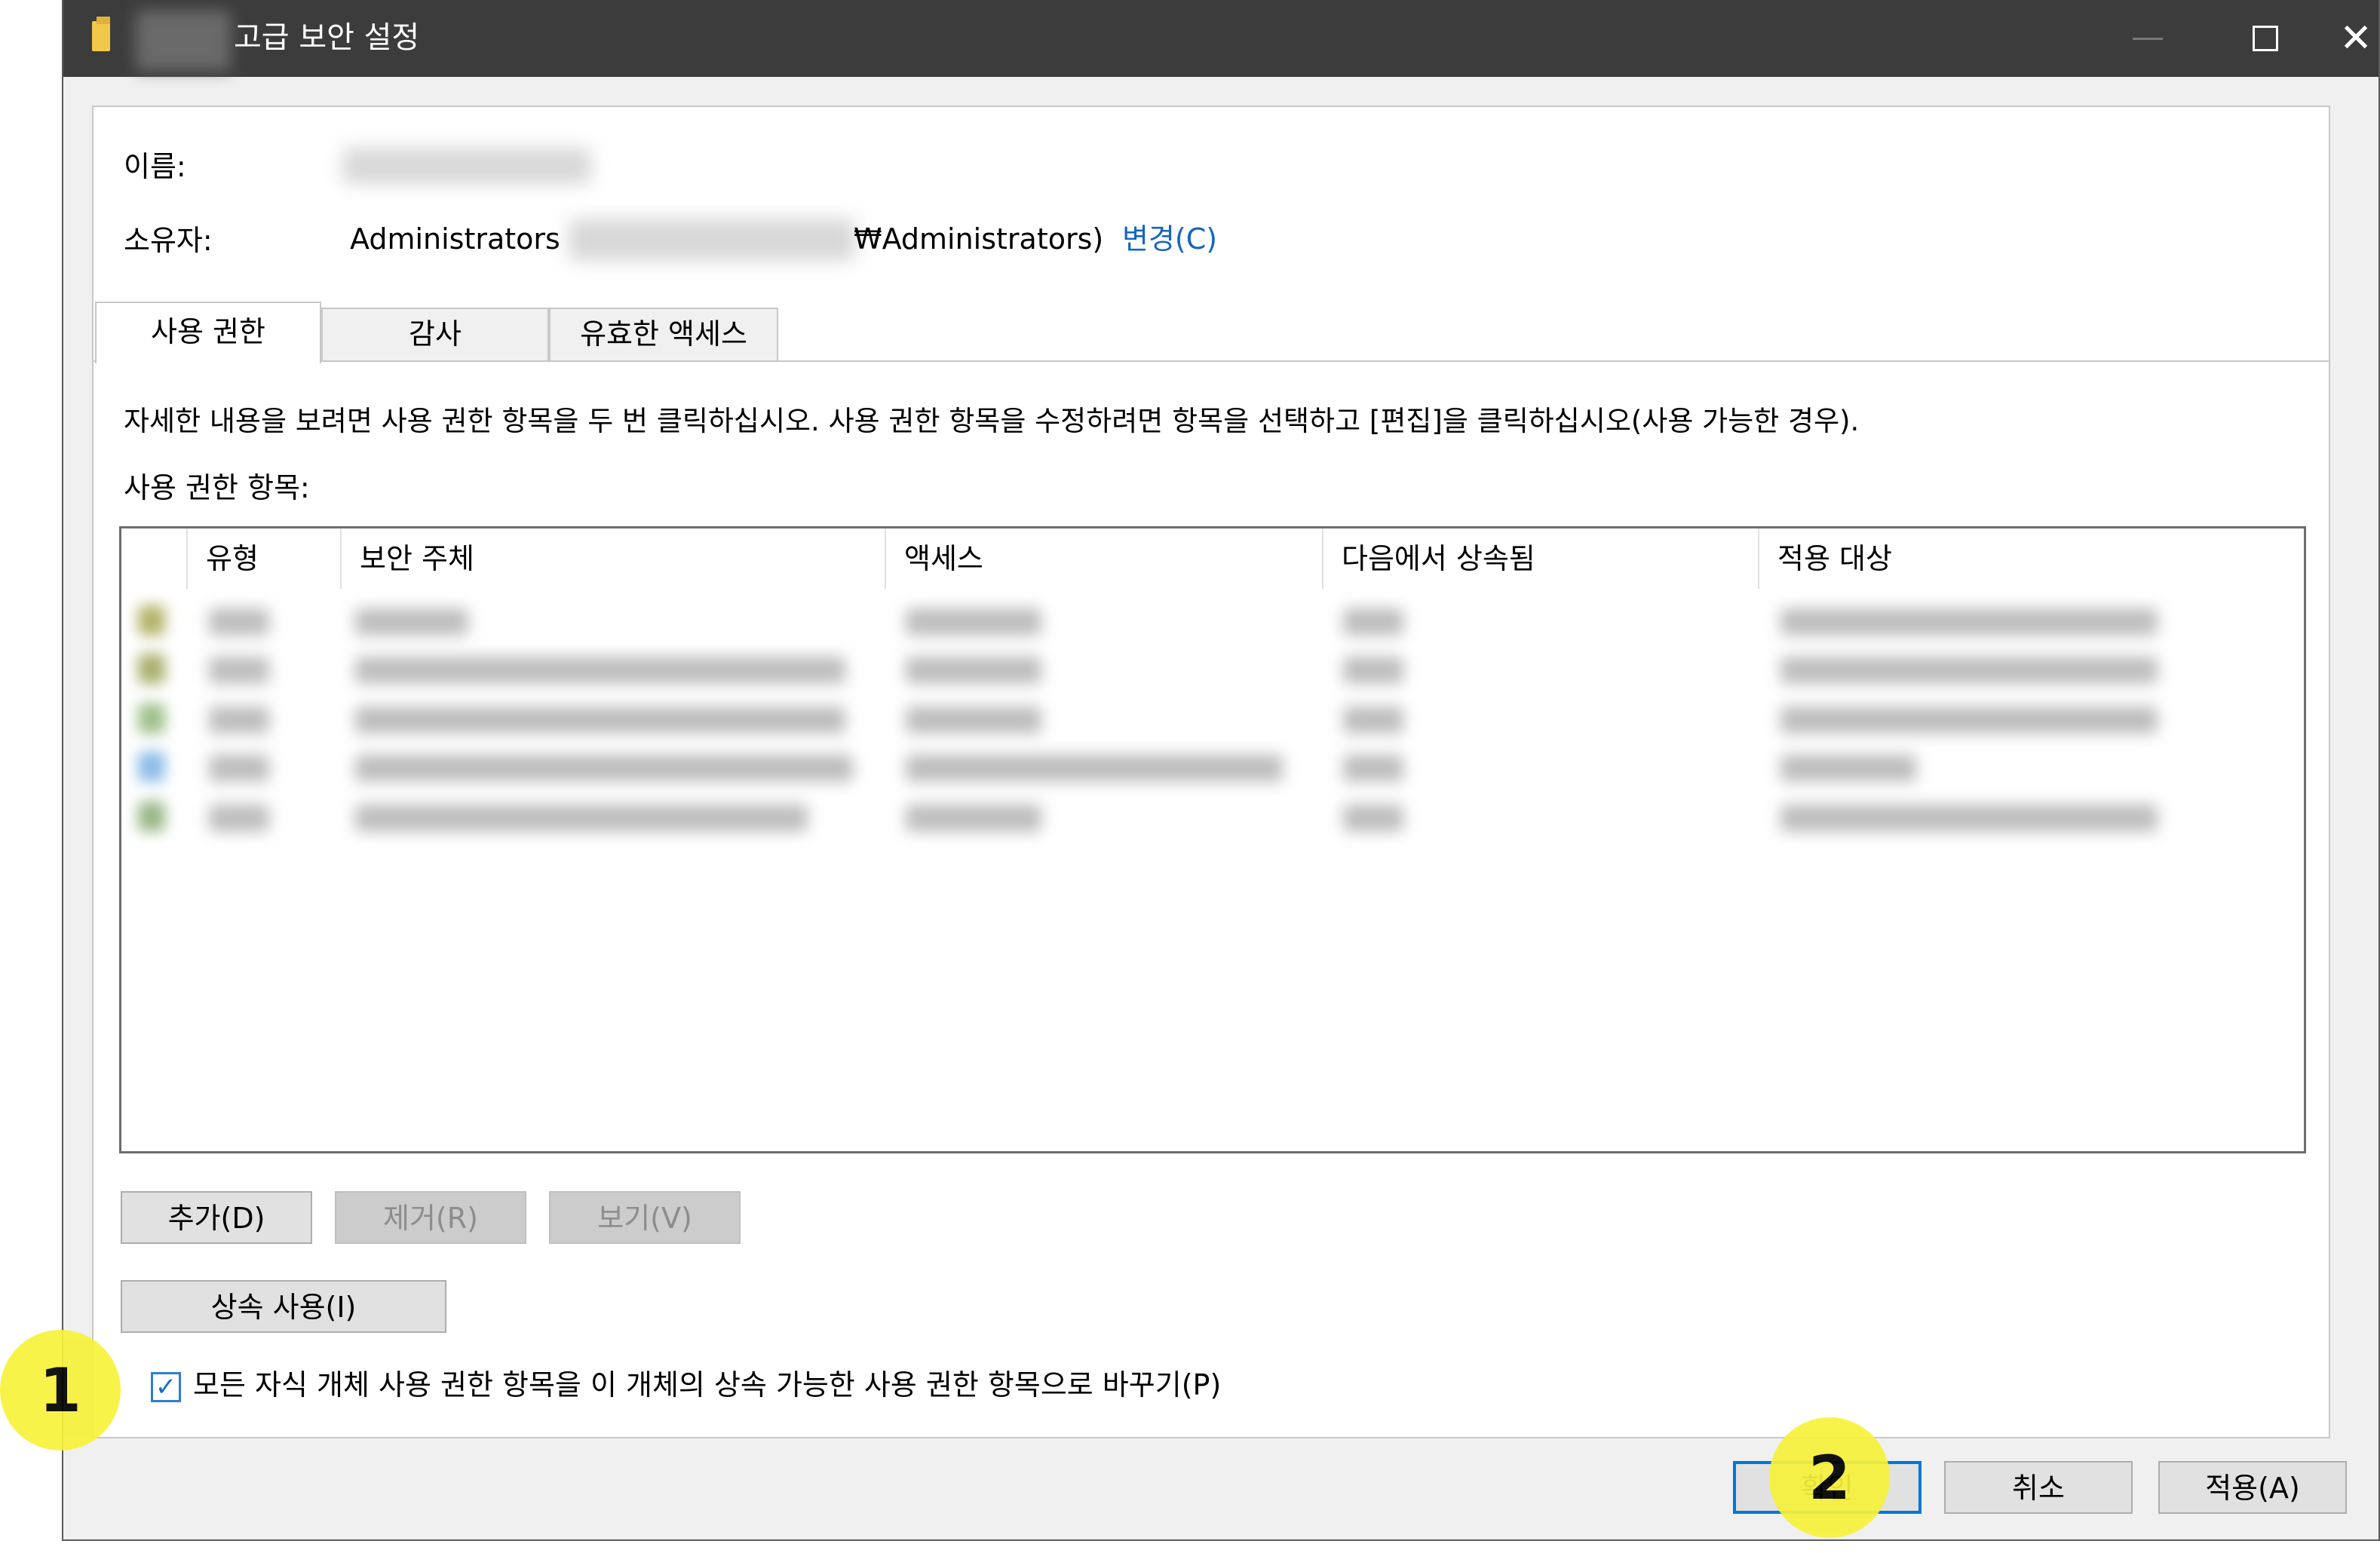 This screenshot has height=1553, width=2380. I want to click on apply-button: 적용(A), so click(2252, 1487).